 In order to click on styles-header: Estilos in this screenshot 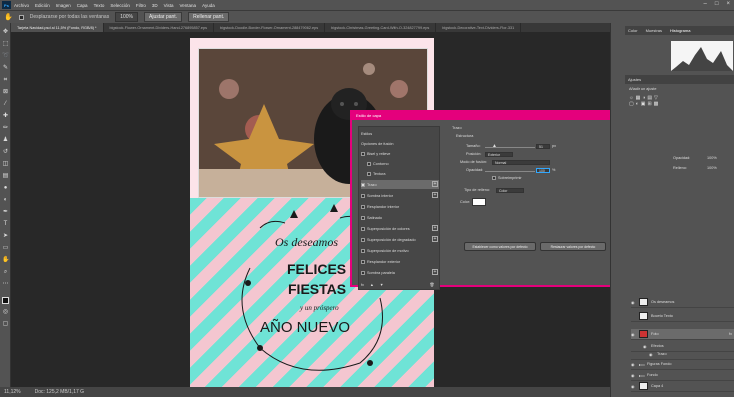, I will do `click(400, 133)`.